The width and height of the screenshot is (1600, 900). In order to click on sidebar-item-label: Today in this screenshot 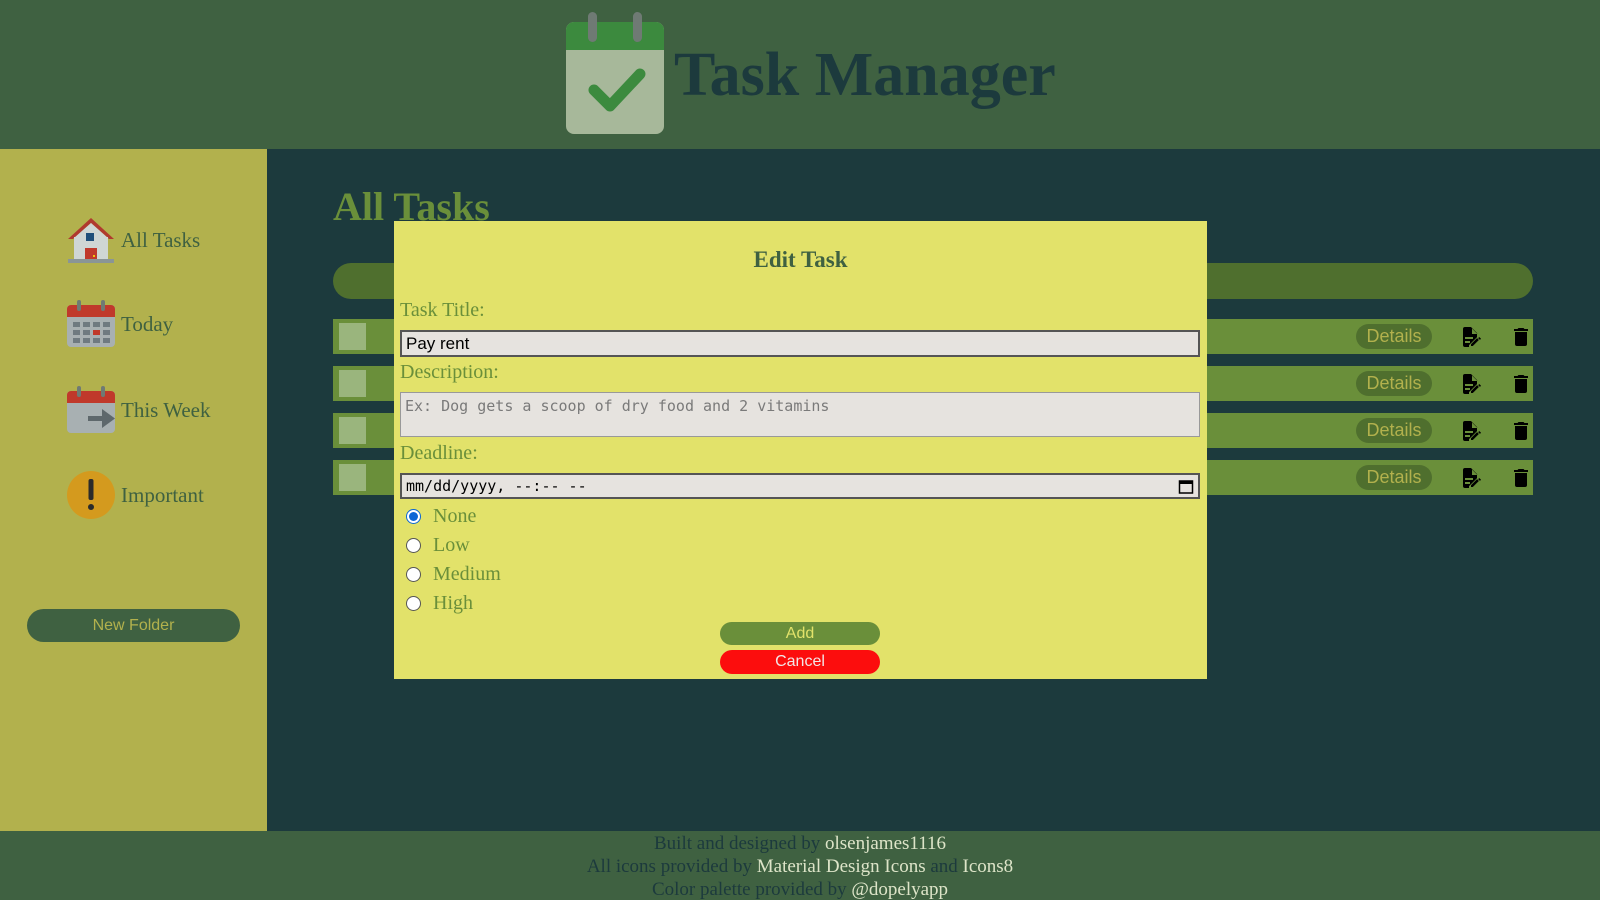, I will do `click(147, 323)`.